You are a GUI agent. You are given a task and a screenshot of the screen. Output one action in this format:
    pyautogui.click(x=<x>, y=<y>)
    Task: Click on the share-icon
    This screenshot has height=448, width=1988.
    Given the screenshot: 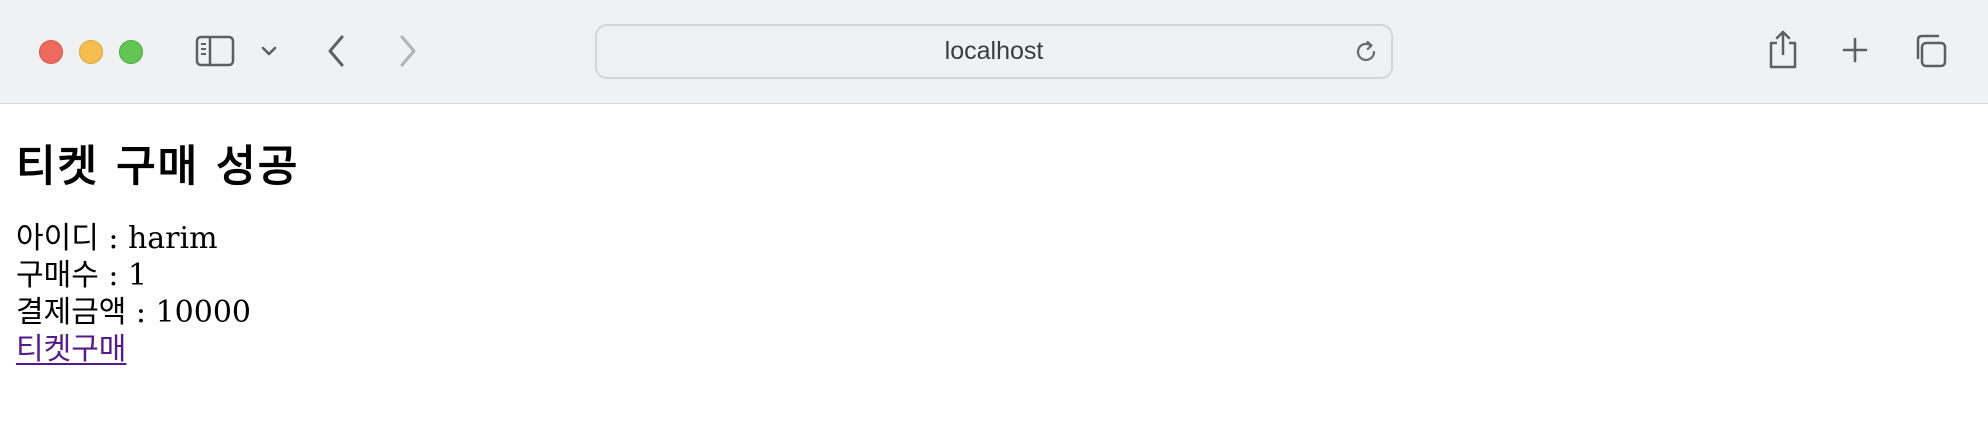 What is the action you would take?
    pyautogui.click(x=1783, y=50)
    